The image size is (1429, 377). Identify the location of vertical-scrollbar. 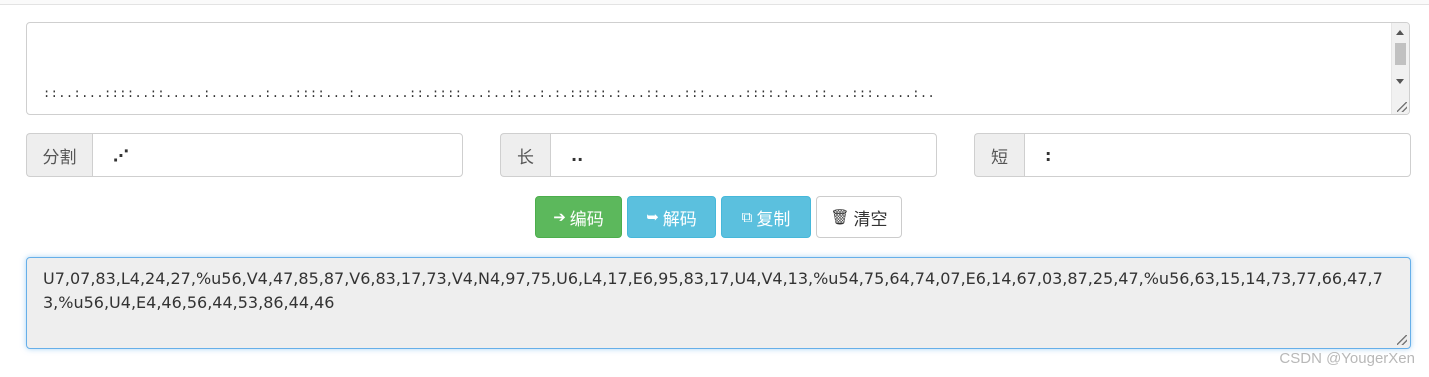
(1400, 68).